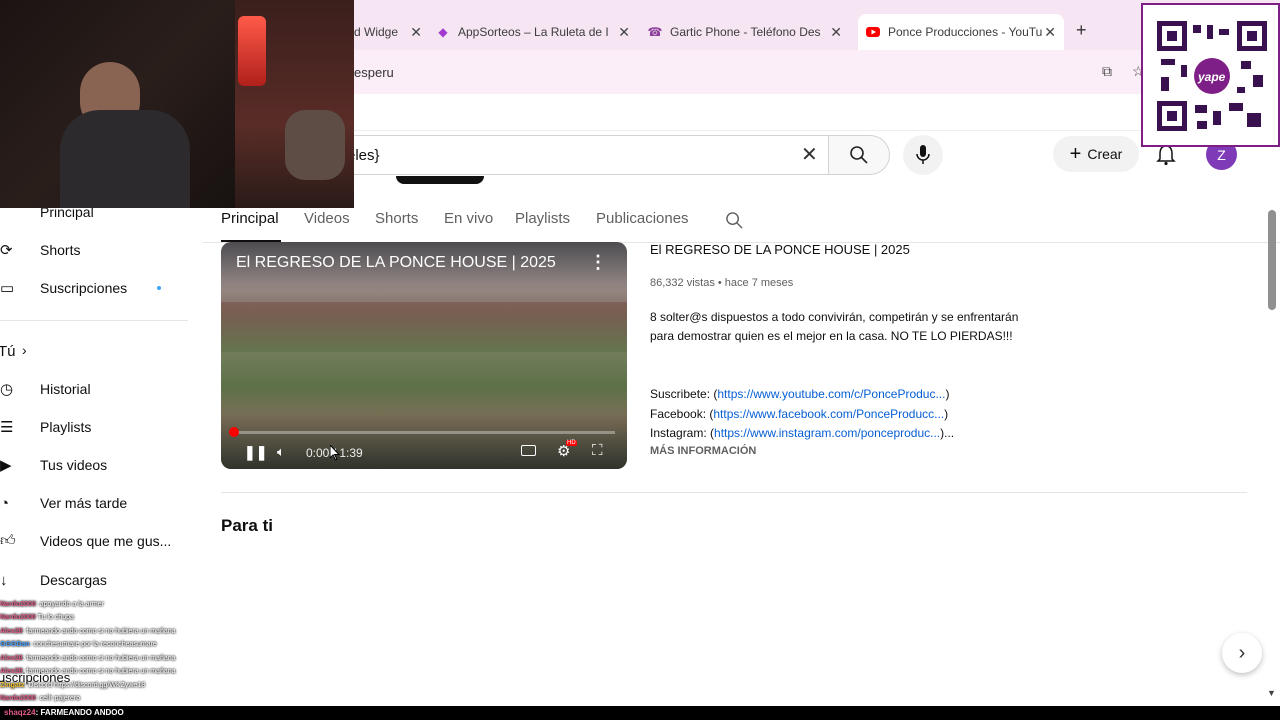  Describe the element at coordinates (234, 432) in the screenshot. I see `progress-scrubber` at that location.